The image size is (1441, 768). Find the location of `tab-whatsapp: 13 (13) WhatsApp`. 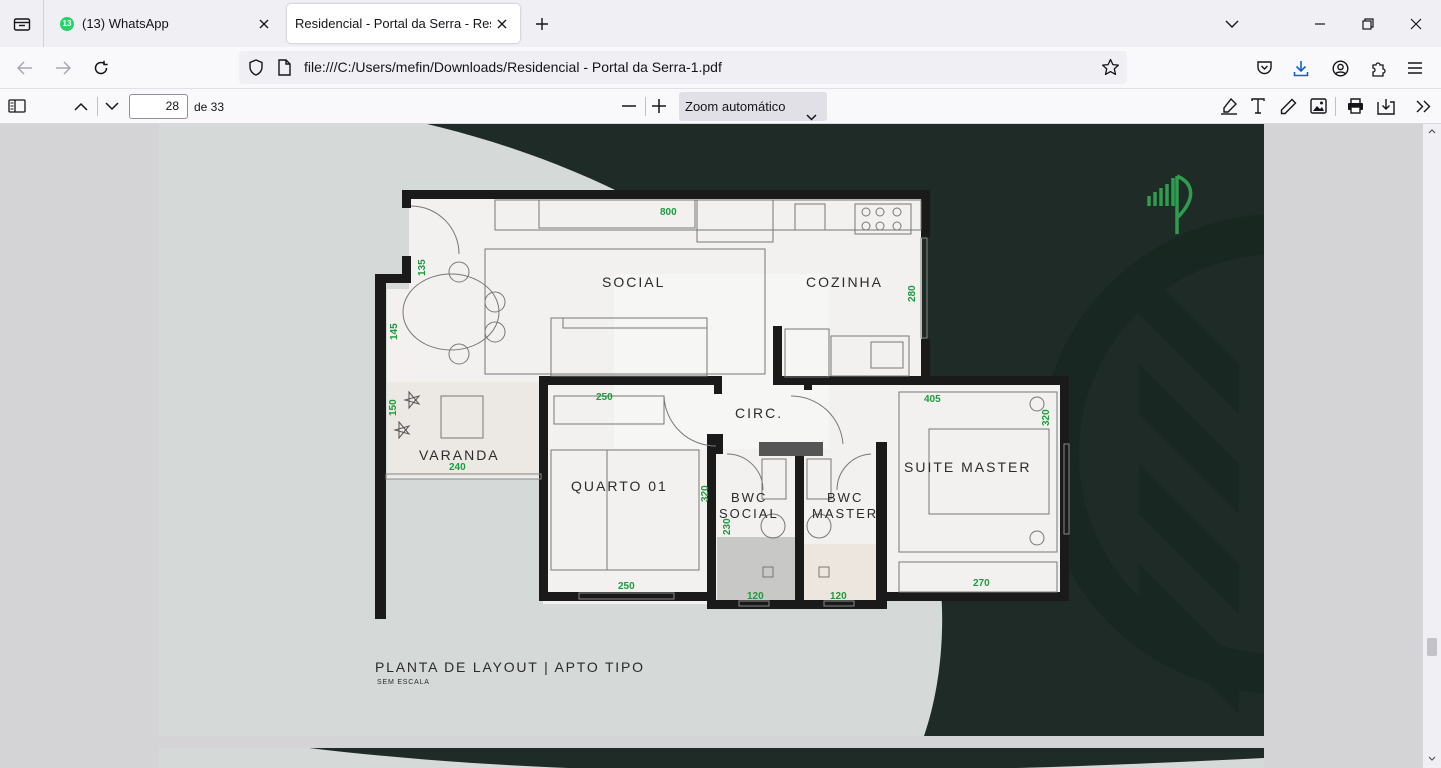

tab-whatsapp: 13 (13) WhatsApp is located at coordinates (165, 23).